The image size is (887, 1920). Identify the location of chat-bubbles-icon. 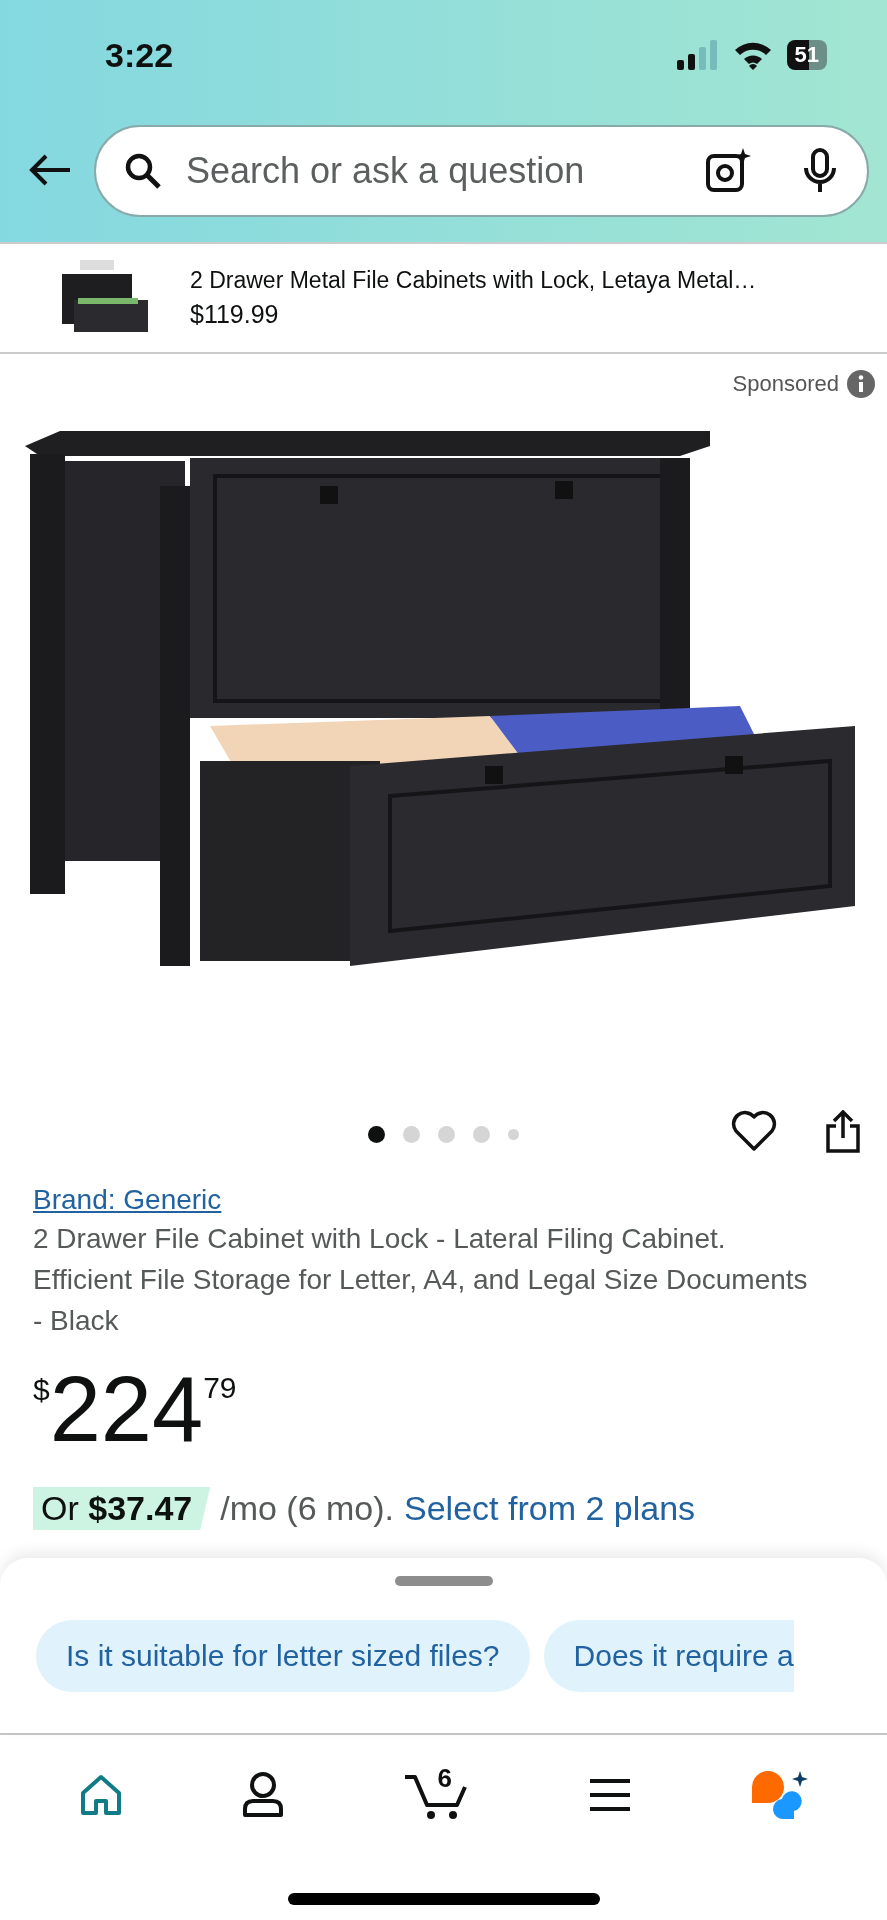
(778, 1795).